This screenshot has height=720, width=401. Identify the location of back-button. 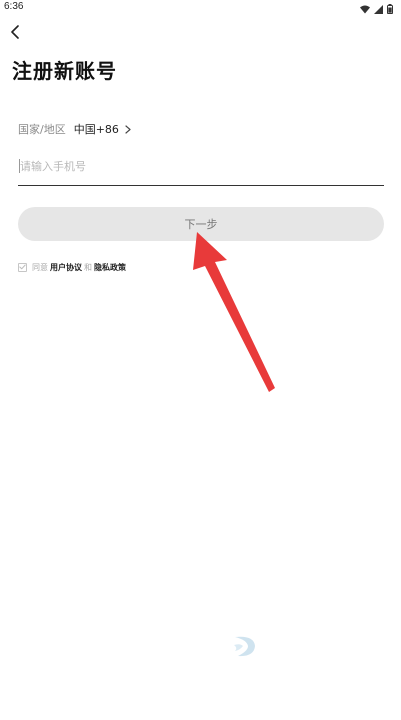
(15, 33).